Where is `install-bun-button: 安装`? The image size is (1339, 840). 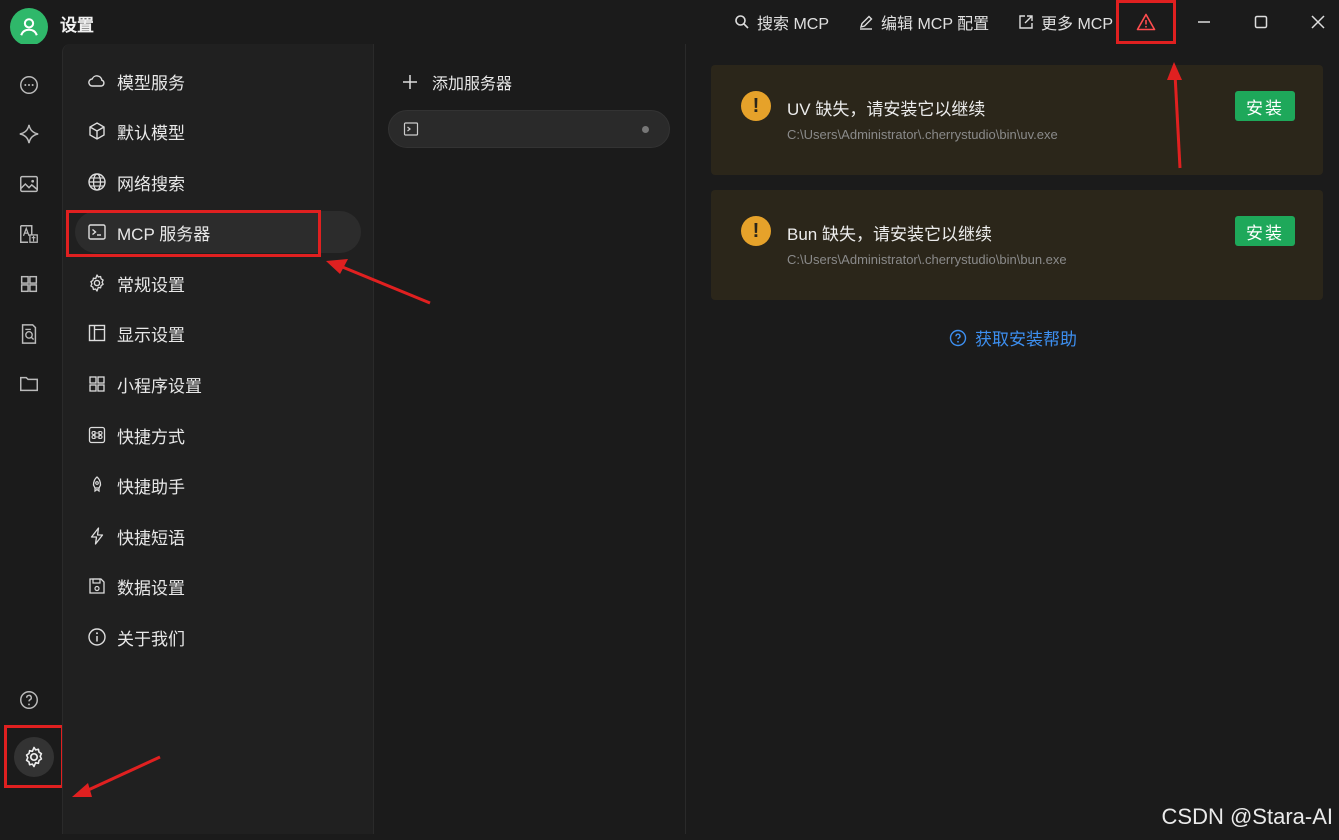
install-bun-button: 安装 is located at coordinates (1265, 231).